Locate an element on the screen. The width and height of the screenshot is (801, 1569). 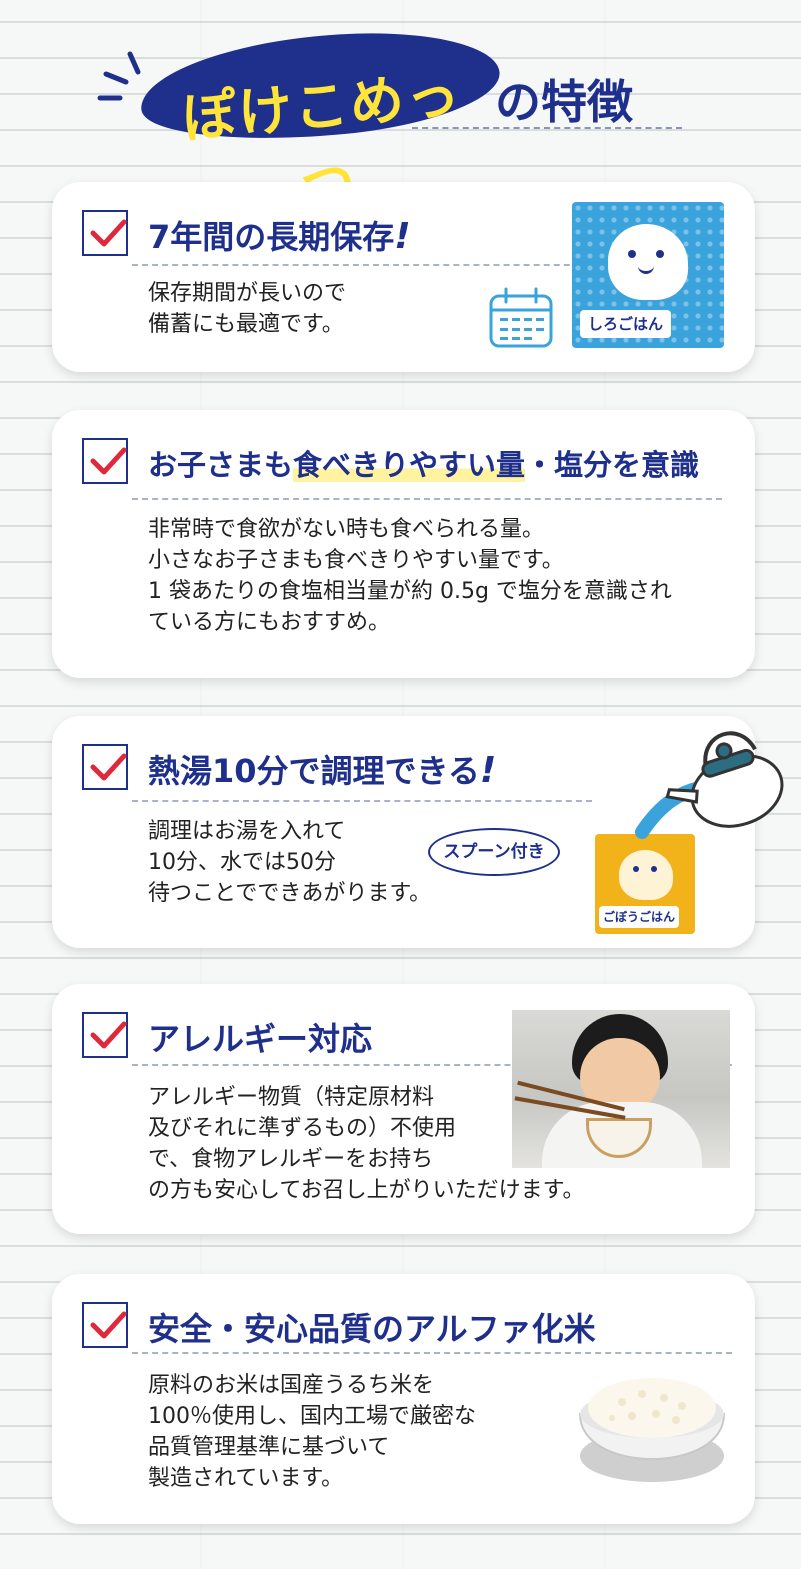
heading-text: 安全・安心品質のアルファ化米 is located at coordinates (372, 1329).